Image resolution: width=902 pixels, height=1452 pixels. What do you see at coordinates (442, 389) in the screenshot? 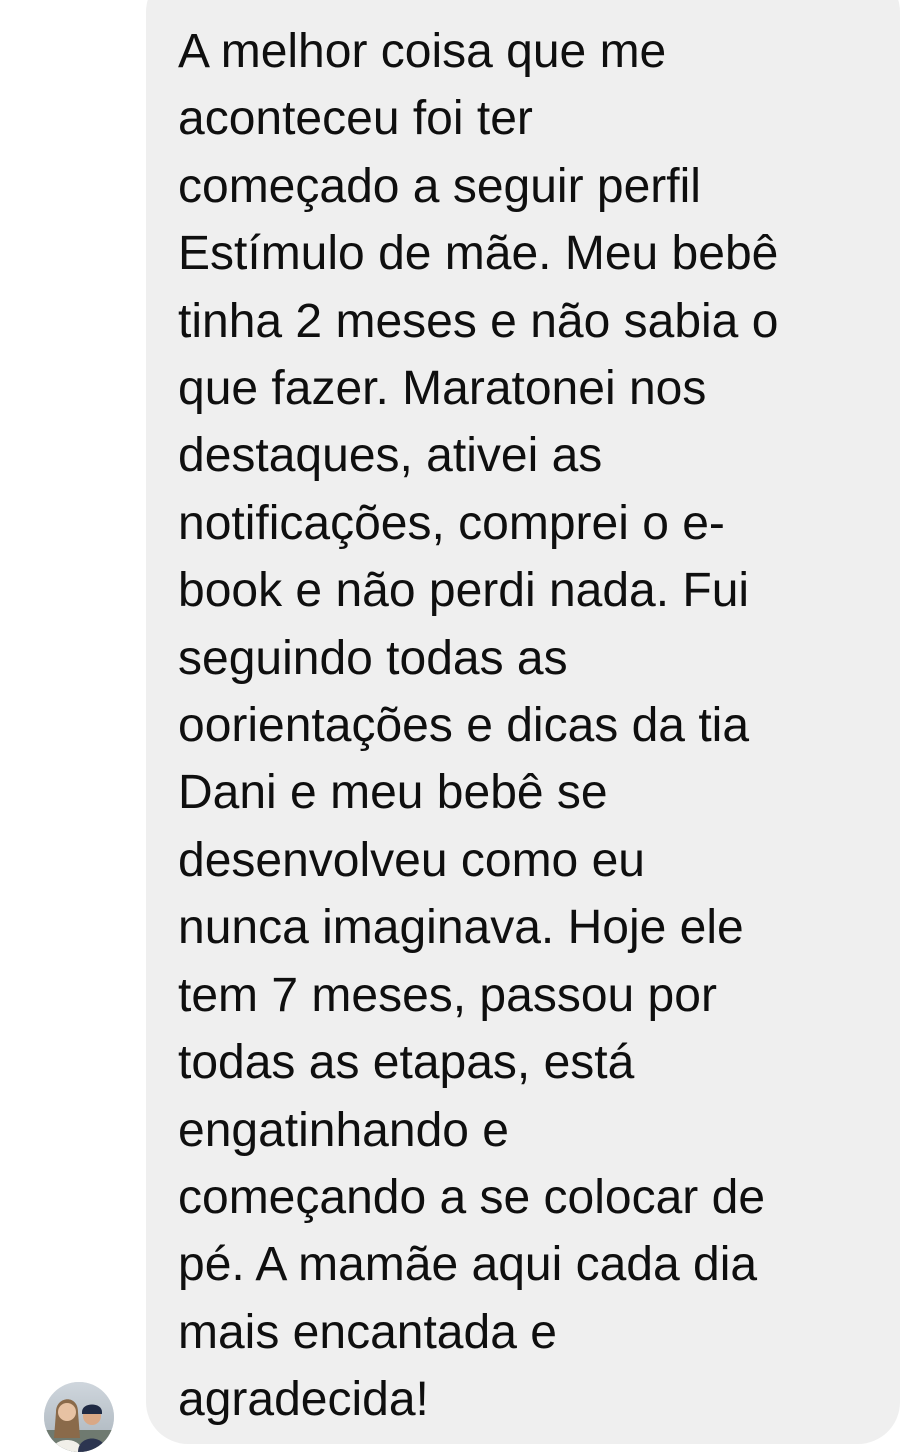
I see `message-line: que fazer. Maratonei nos` at bounding box center [442, 389].